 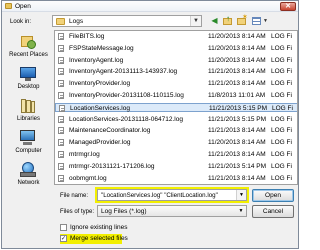 I want to click on file-name-cell: mtrmgr.log, so click(x=84, y=154).